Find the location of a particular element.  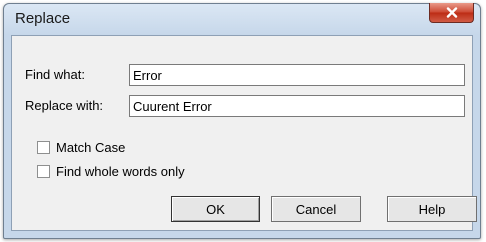

close-icon is located at coordinates (452, 12).